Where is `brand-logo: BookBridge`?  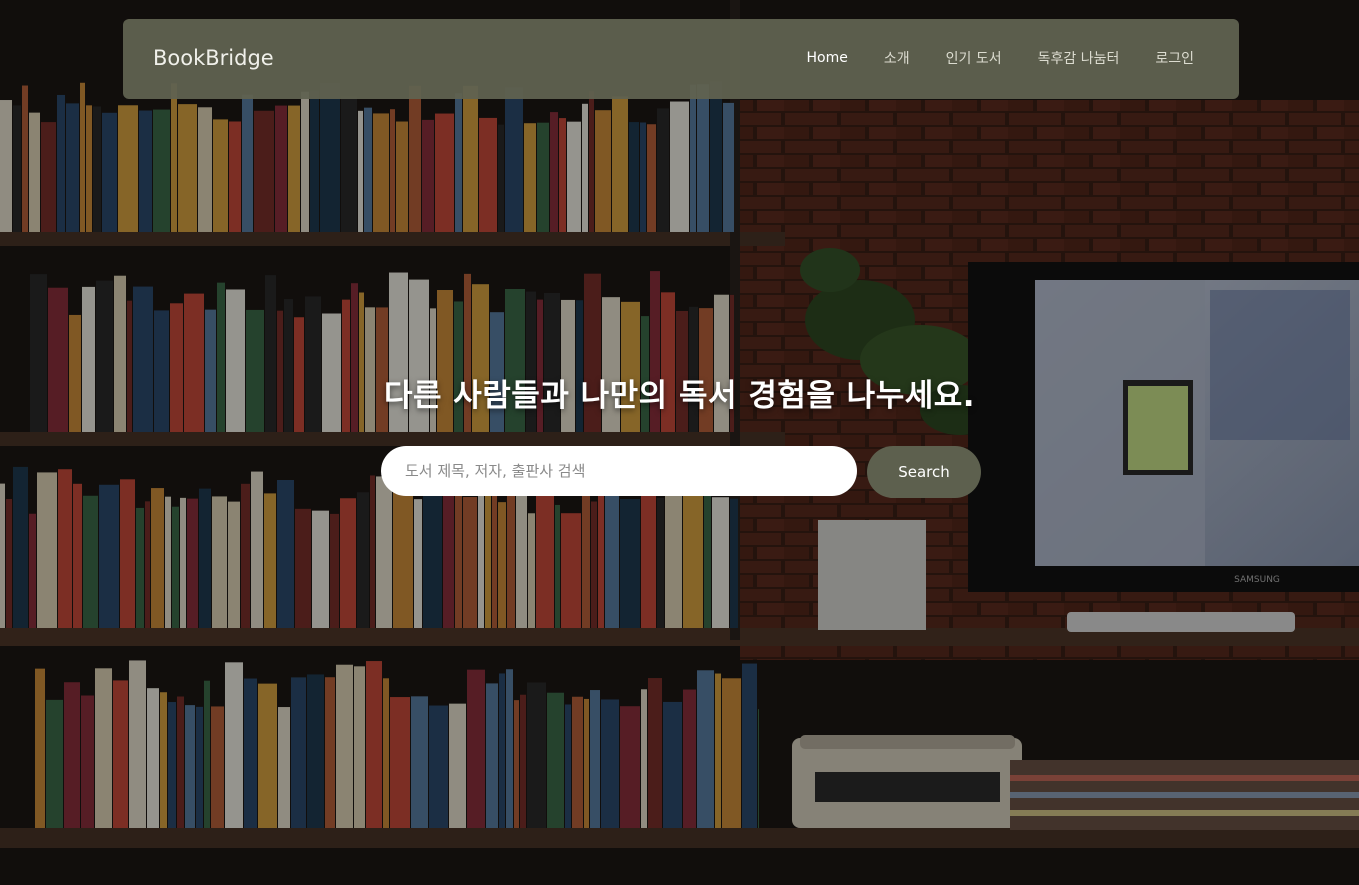 brand-logo: BookBridge is located at coordinates (213, 58).